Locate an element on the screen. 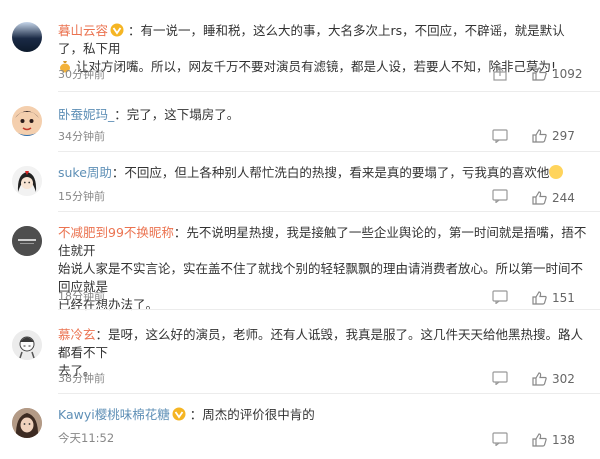 The width and height of the screenshot is (600, 459). like-count: 244 is located at coordinates (563, 198).